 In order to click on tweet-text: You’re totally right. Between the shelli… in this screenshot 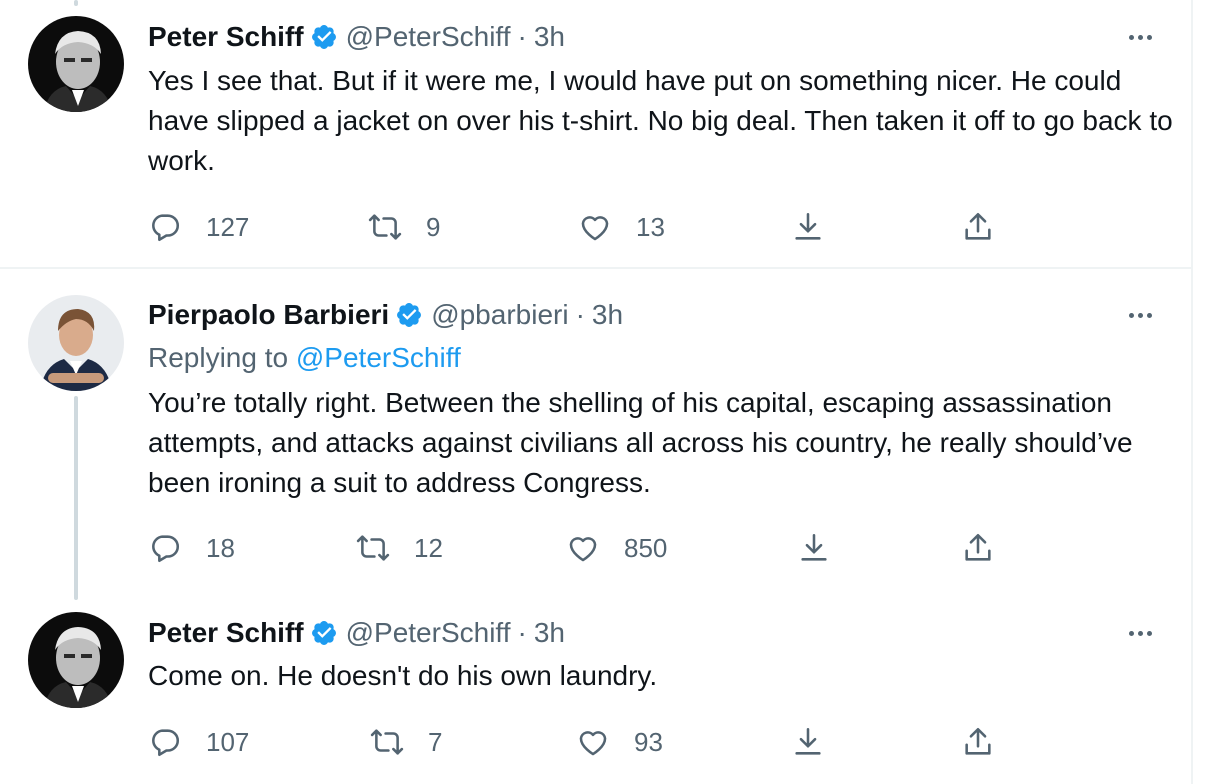, I will do `click(640, 442)`.